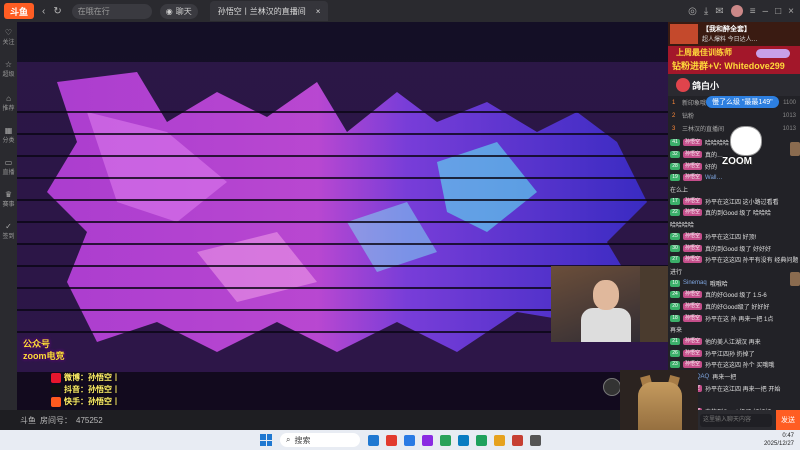  I want to click on chat-message: 10 Sinemaq 哦哦哈, so click(734, 283).